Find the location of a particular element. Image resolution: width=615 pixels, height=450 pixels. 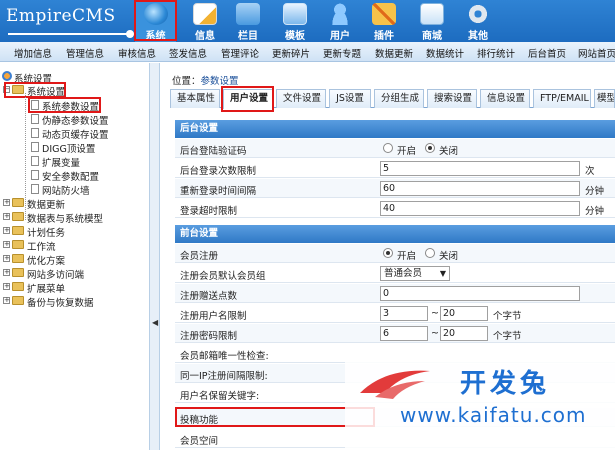

nav-info: 信息 is located at coordinates (205, 21).